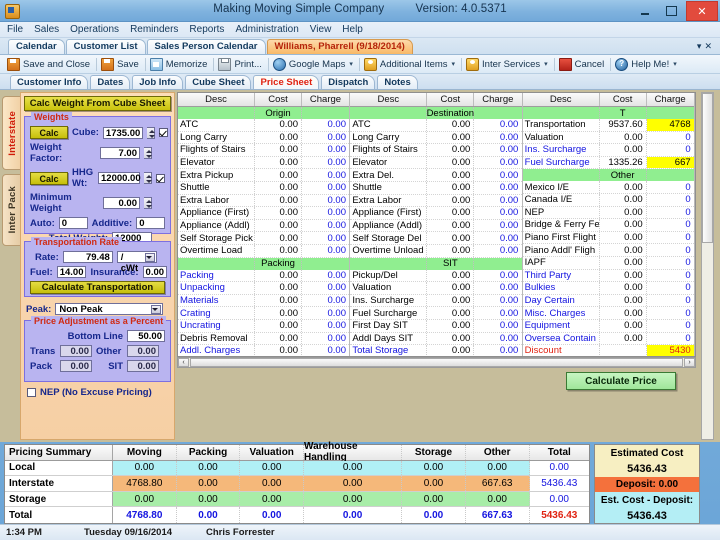 This screenshot has height=540, width=720. I want to click on row-charge: 667, so click(670, 162).